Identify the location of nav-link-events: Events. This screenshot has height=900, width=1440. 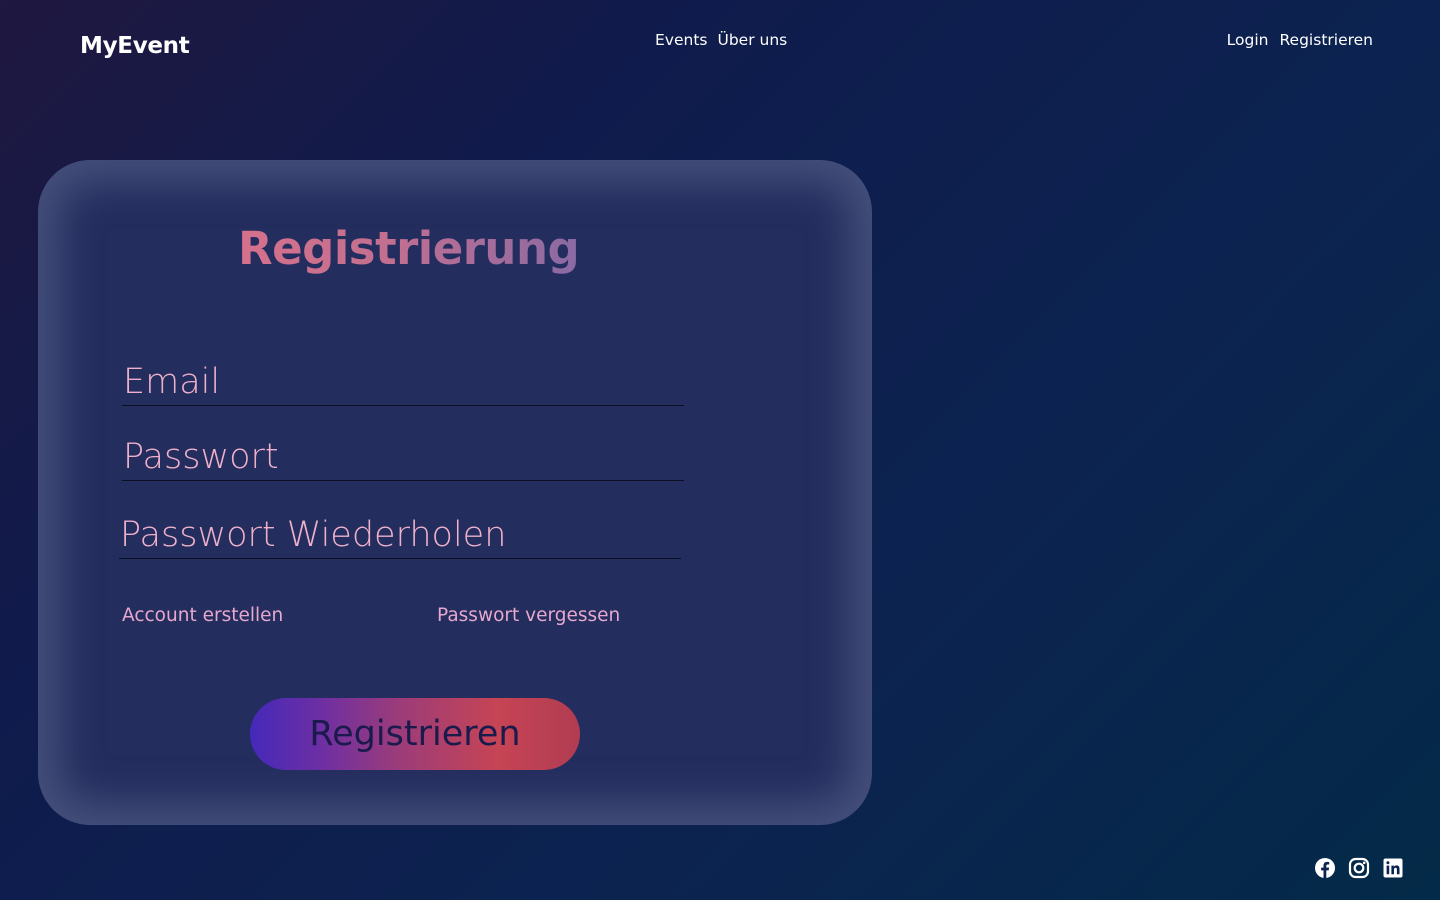
(681, 40).